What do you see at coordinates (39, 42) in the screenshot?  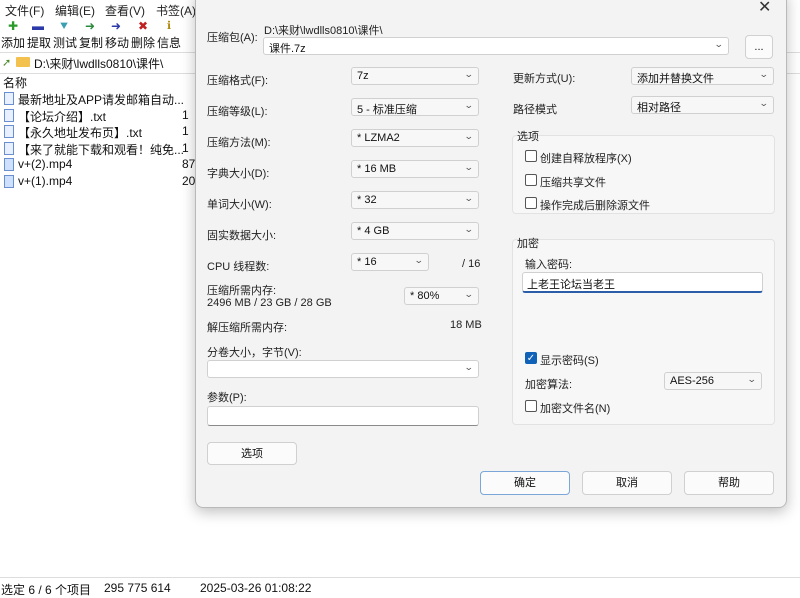 I see `toolbar-extract: 提取` at bounding box center [39, 42].